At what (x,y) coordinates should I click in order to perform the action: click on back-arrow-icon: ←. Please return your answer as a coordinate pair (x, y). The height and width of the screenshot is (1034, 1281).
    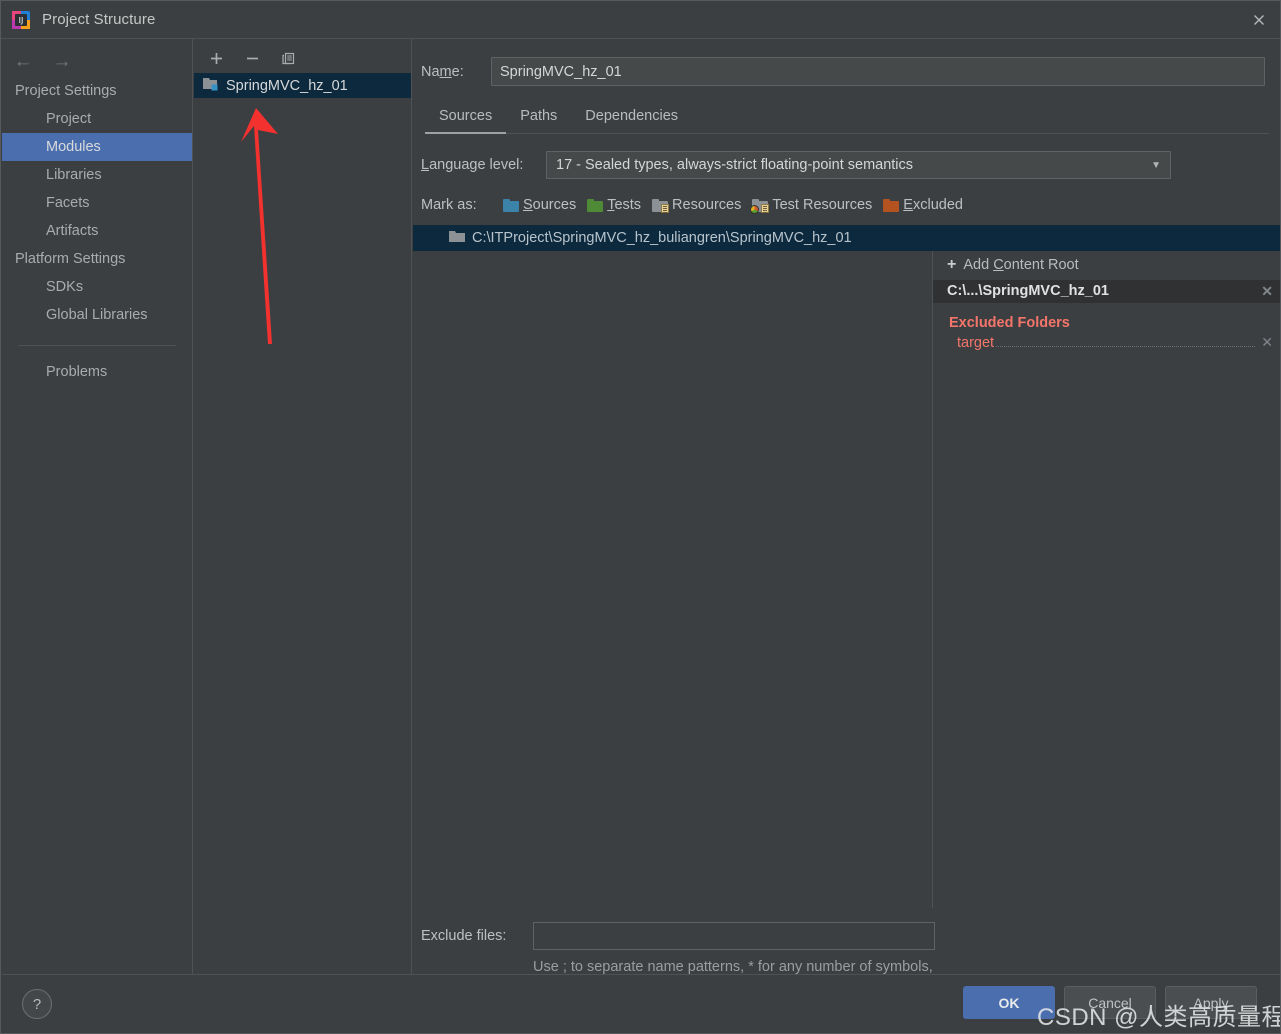
    Looking at the image, I should click on (23, 61).